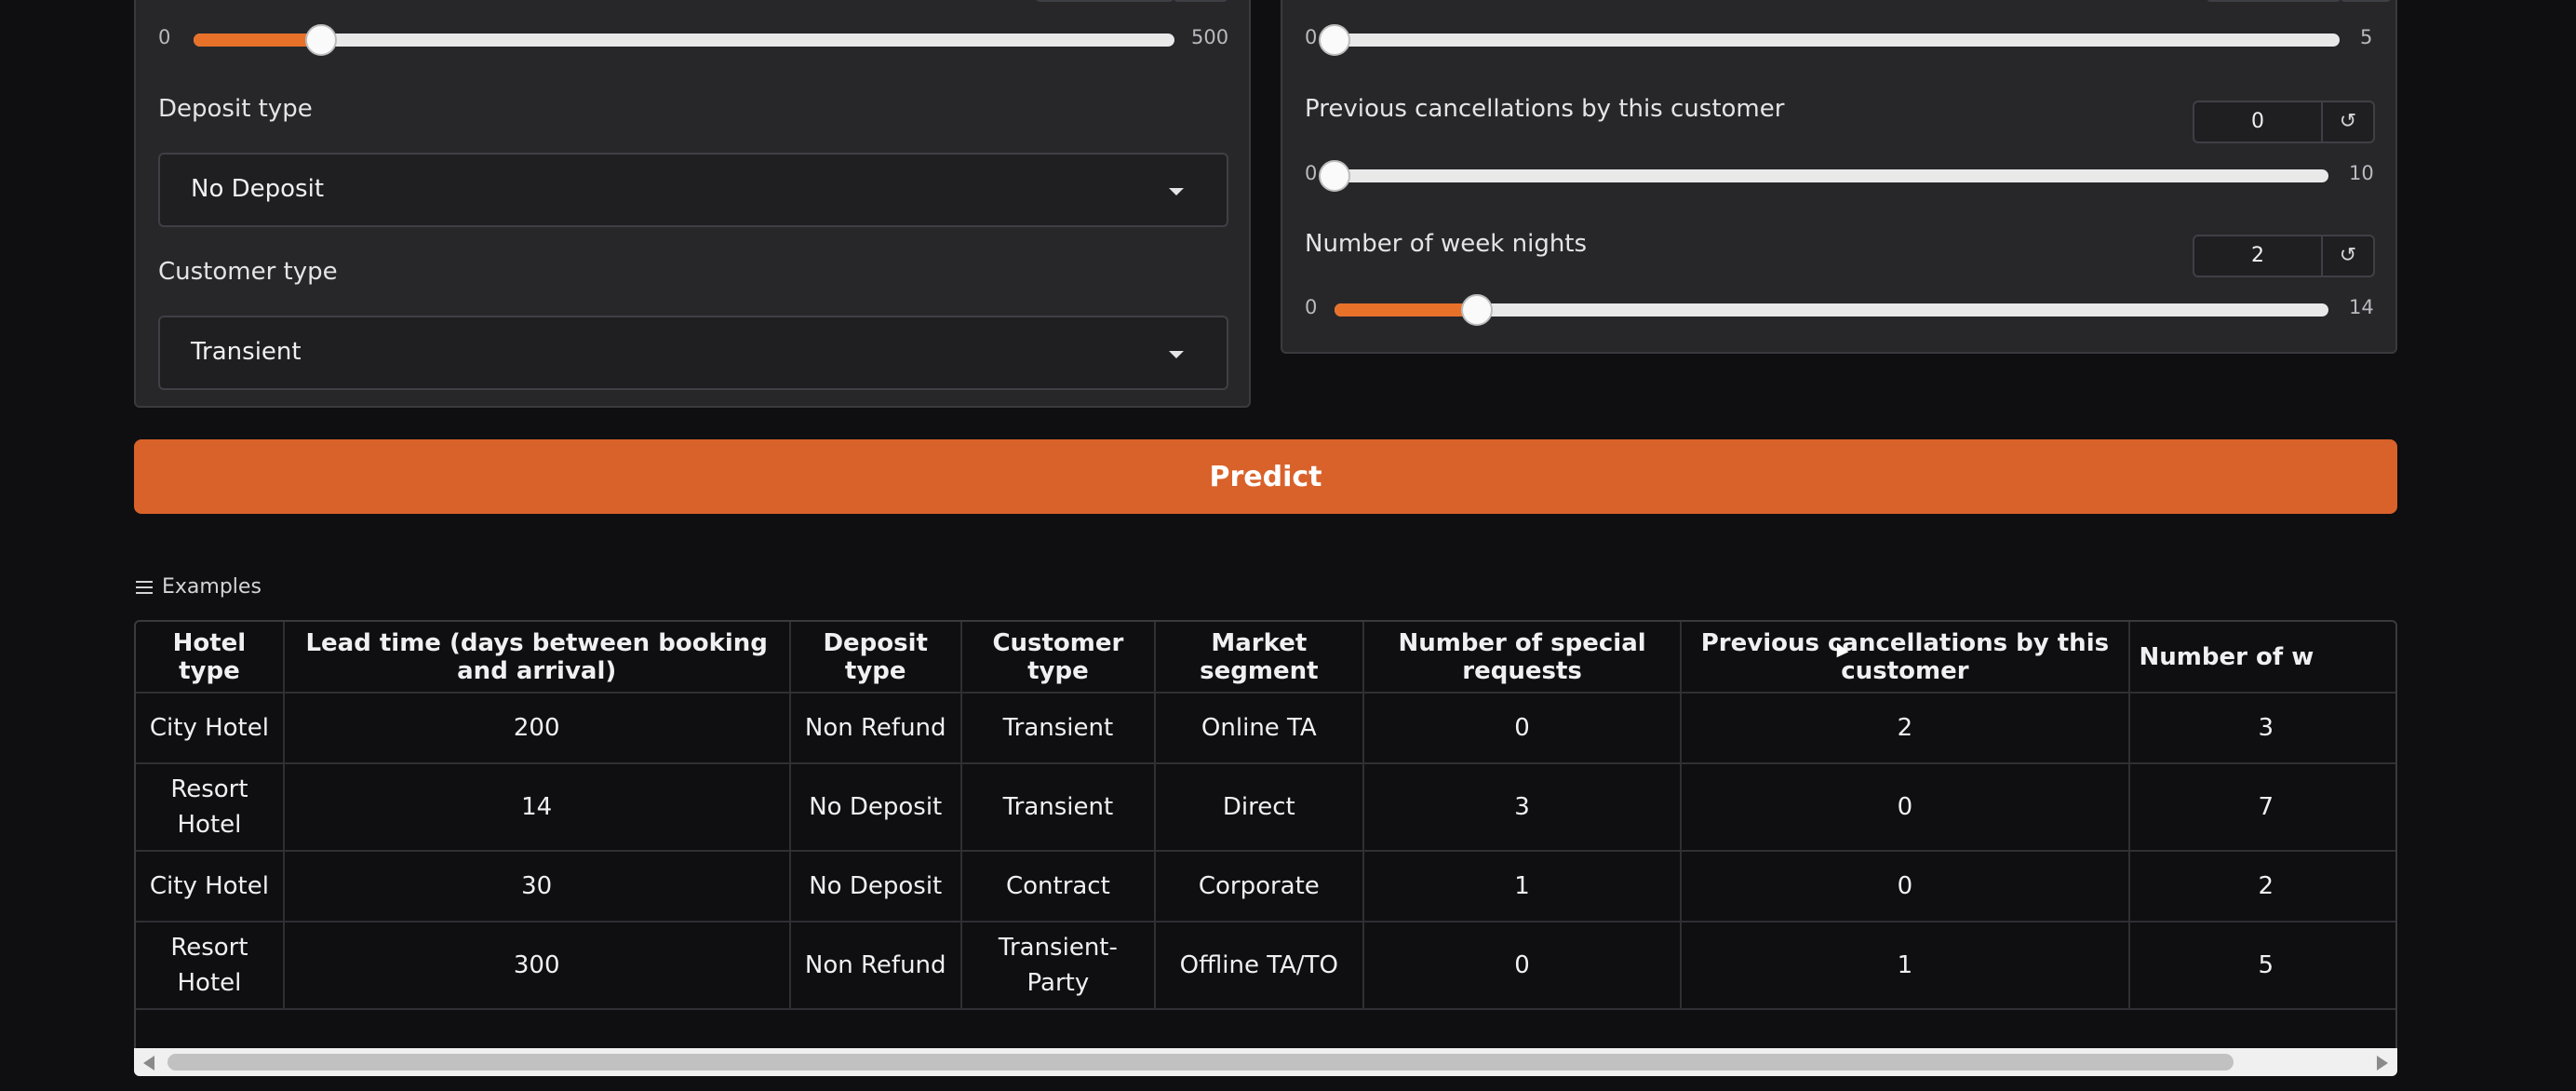  What do you see at coordinates (1259, 658) in the screenshot?
I see `column-header: Market segment` at bounding box center [1259, 658].